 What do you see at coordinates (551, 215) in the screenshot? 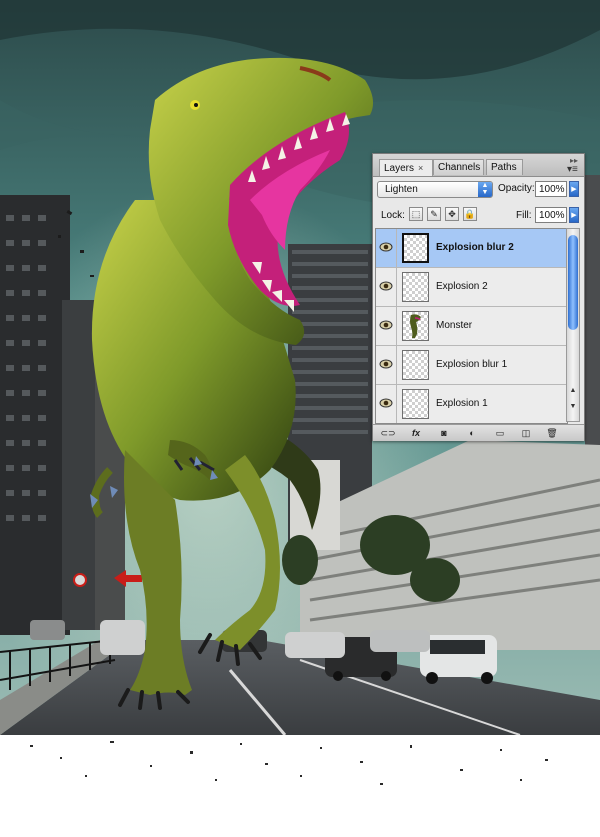
I see `fill-input: 100%` at bounding box center [551, 215].